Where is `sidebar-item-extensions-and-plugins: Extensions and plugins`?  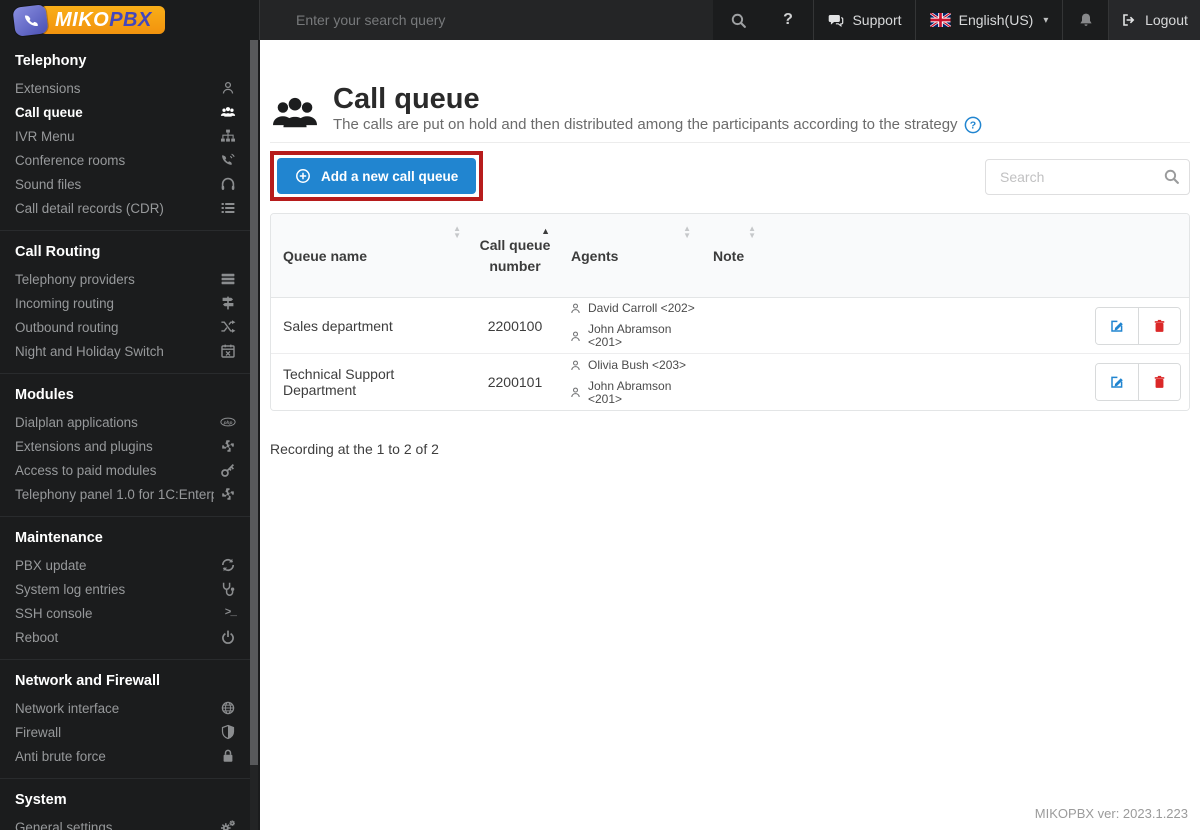 sidebar-item-extensions-and-plugins: Extensions and plugins is located at coordinates (125, 446).